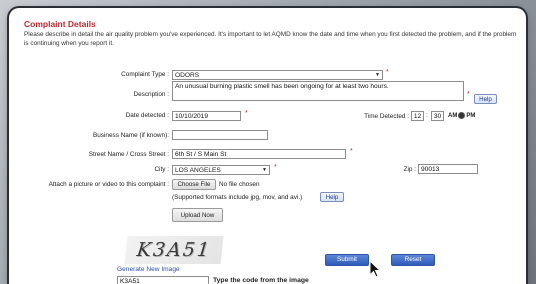 The width and height of the screenshot is (536, 284). What do you see at coordinates (332, 197) in the screenshot?
I see `upload-help-button: Help` at bounding box center [332, 197].